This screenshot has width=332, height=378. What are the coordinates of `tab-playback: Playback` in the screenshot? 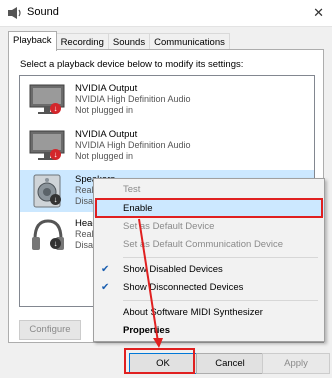 It's located at (32, 41).